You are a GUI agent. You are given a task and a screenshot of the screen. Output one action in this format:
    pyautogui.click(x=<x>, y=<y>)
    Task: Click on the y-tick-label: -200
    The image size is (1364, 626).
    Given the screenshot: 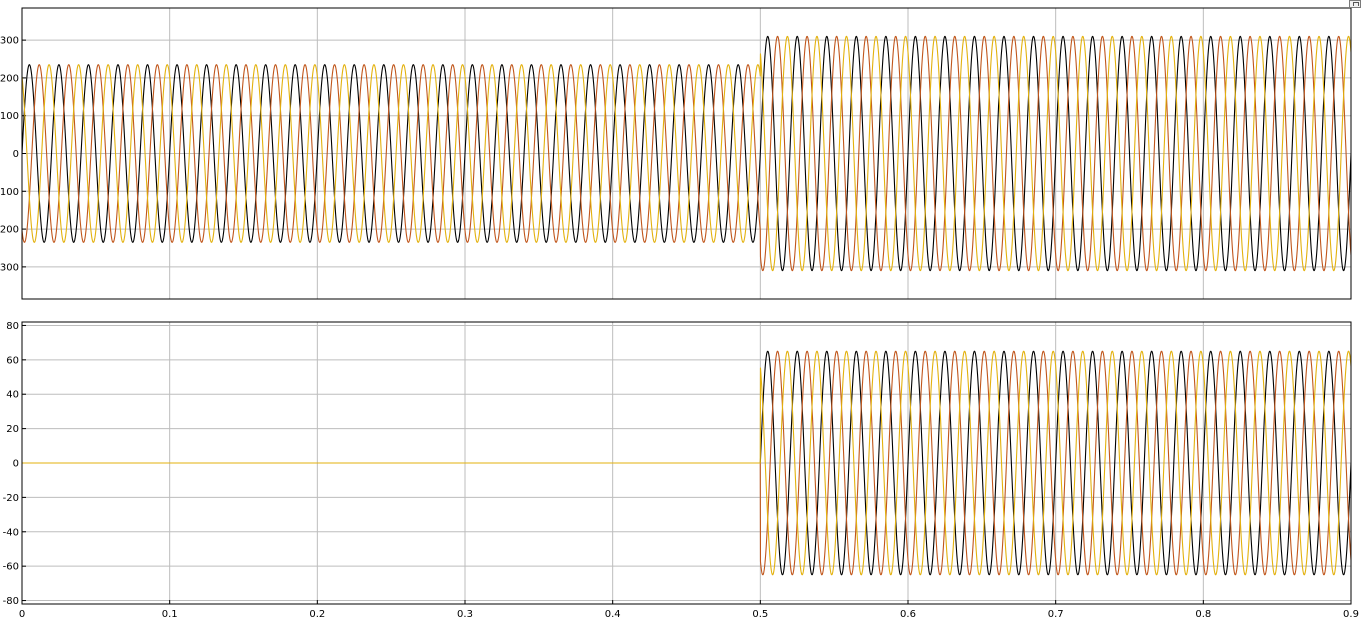 What is the action you would take?
    pyautogui.click(x=9, y=230)
    